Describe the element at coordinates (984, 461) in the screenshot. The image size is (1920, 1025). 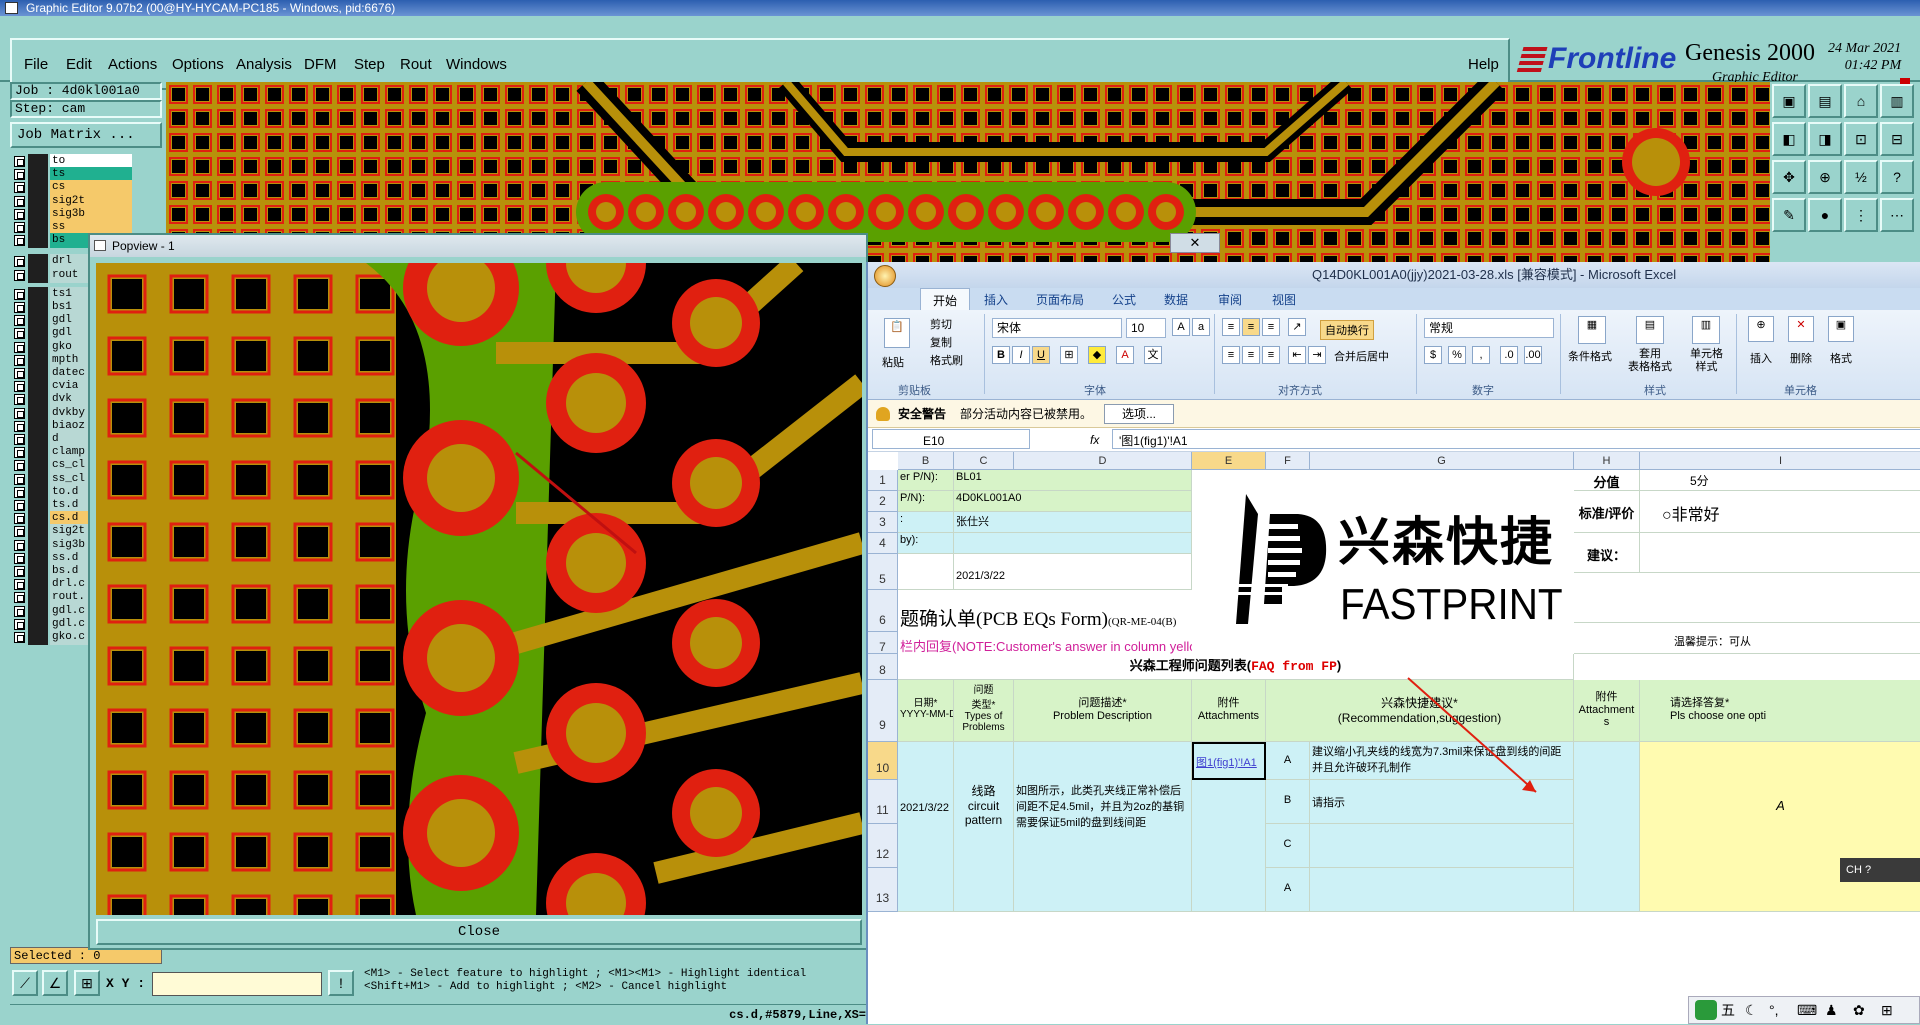
I see `col-header-c: C` at that location.